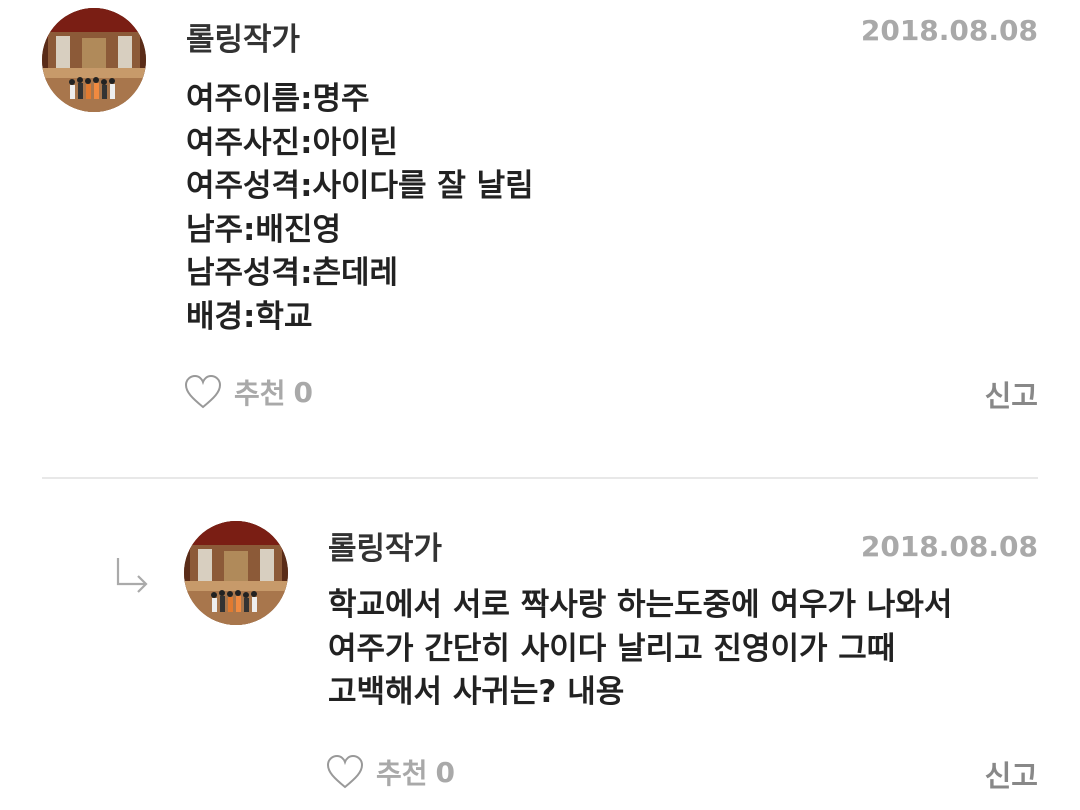 The height and width of the screenshot is (810, 1080). Describe the element at coordinates (278, 99) in the screenshot. I see `comment-line: 여주이름:명주` at that location.